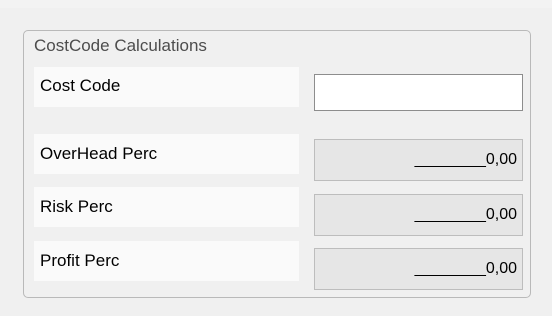 Image resolution: width=552 pixels, height=316 pixels. I want to click on window-top-strip, so click(276, 4).